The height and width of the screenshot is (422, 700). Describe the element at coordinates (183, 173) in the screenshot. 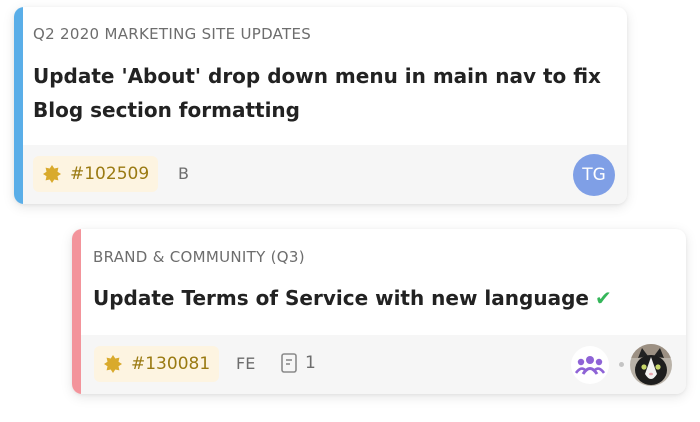

I see `tag-label: B` at that location.